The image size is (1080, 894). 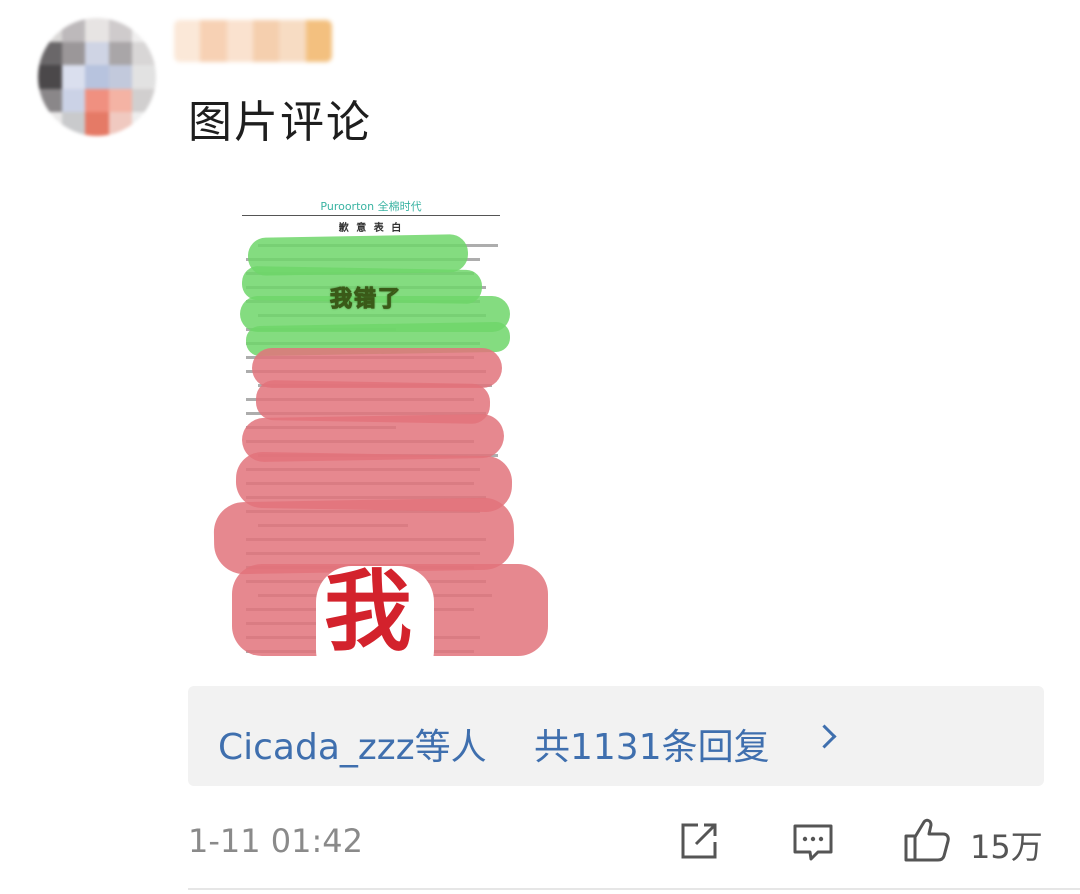 I want to click on reply-users: Cicada_zzz等人, so click(x=352, y=744).